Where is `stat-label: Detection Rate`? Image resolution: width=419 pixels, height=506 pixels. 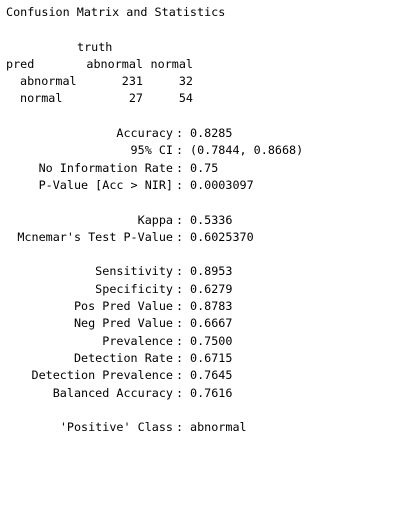 stat-label: Detection Rate is located at coordinates (123, 357).